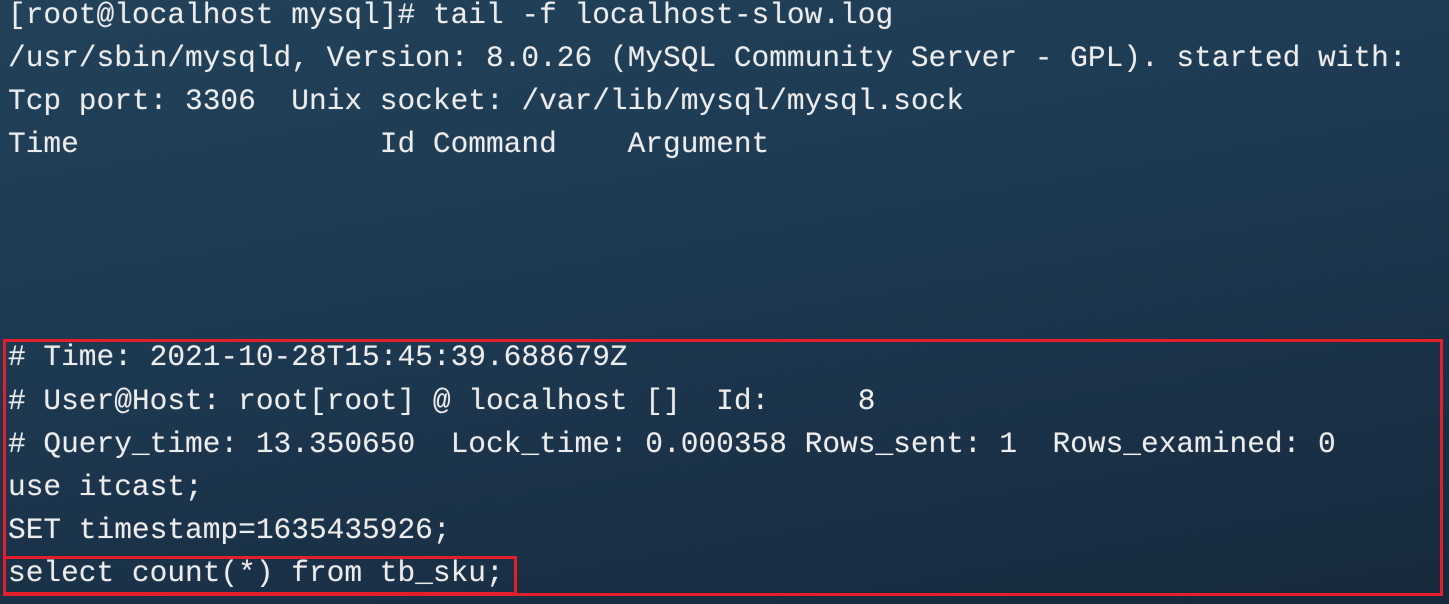 The image size is (1449, 604). Describe the element at coordinates (389, 144) in the screenshot. I see `log-header-columns: Time Id Command Argument` at that location.